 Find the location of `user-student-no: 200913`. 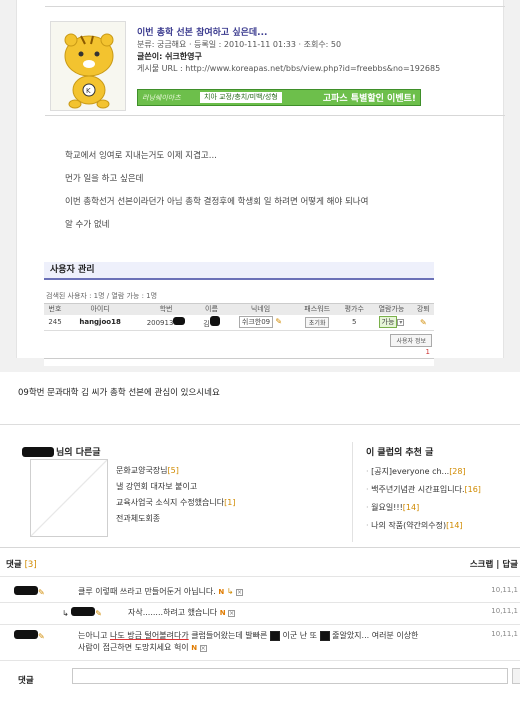

user-student-no: 200913 is located at coordinates (166, 322).